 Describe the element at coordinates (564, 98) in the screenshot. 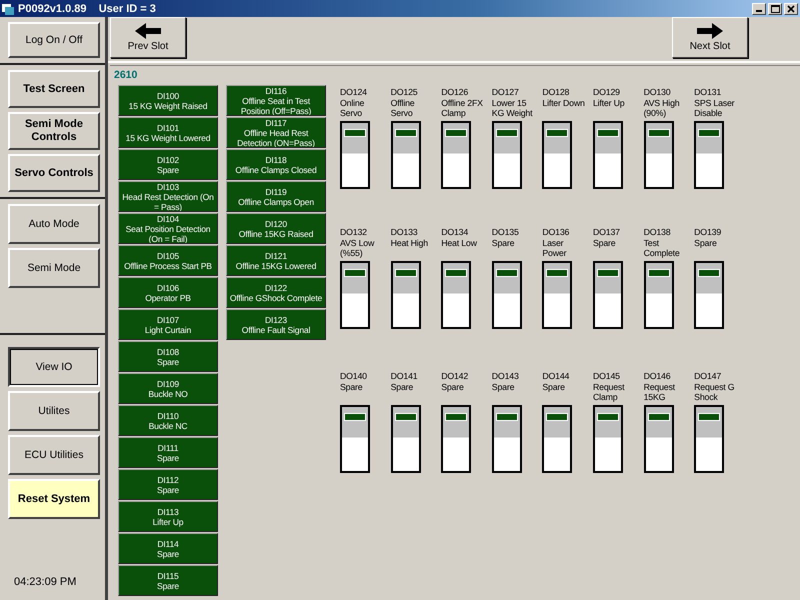

I see `output-label: DO128 Lifter Down` at that location.